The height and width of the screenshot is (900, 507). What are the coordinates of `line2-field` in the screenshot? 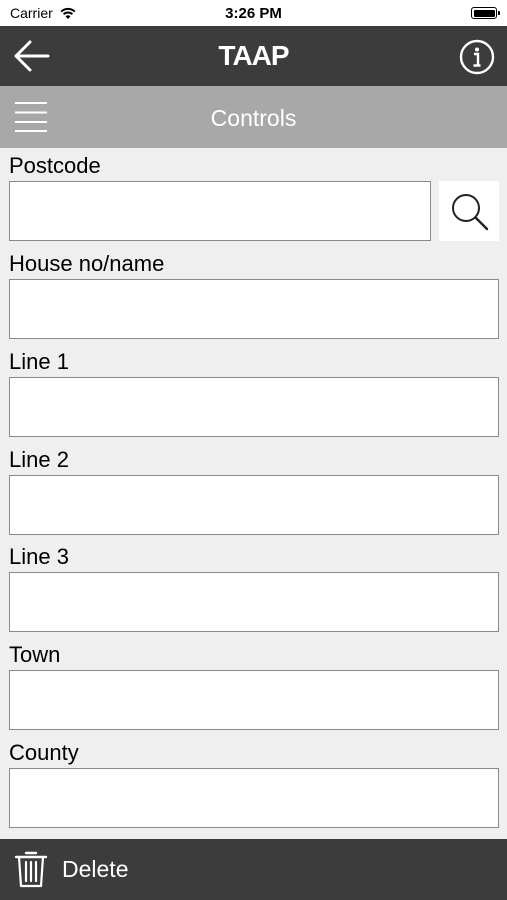 It's located at (254, 505).